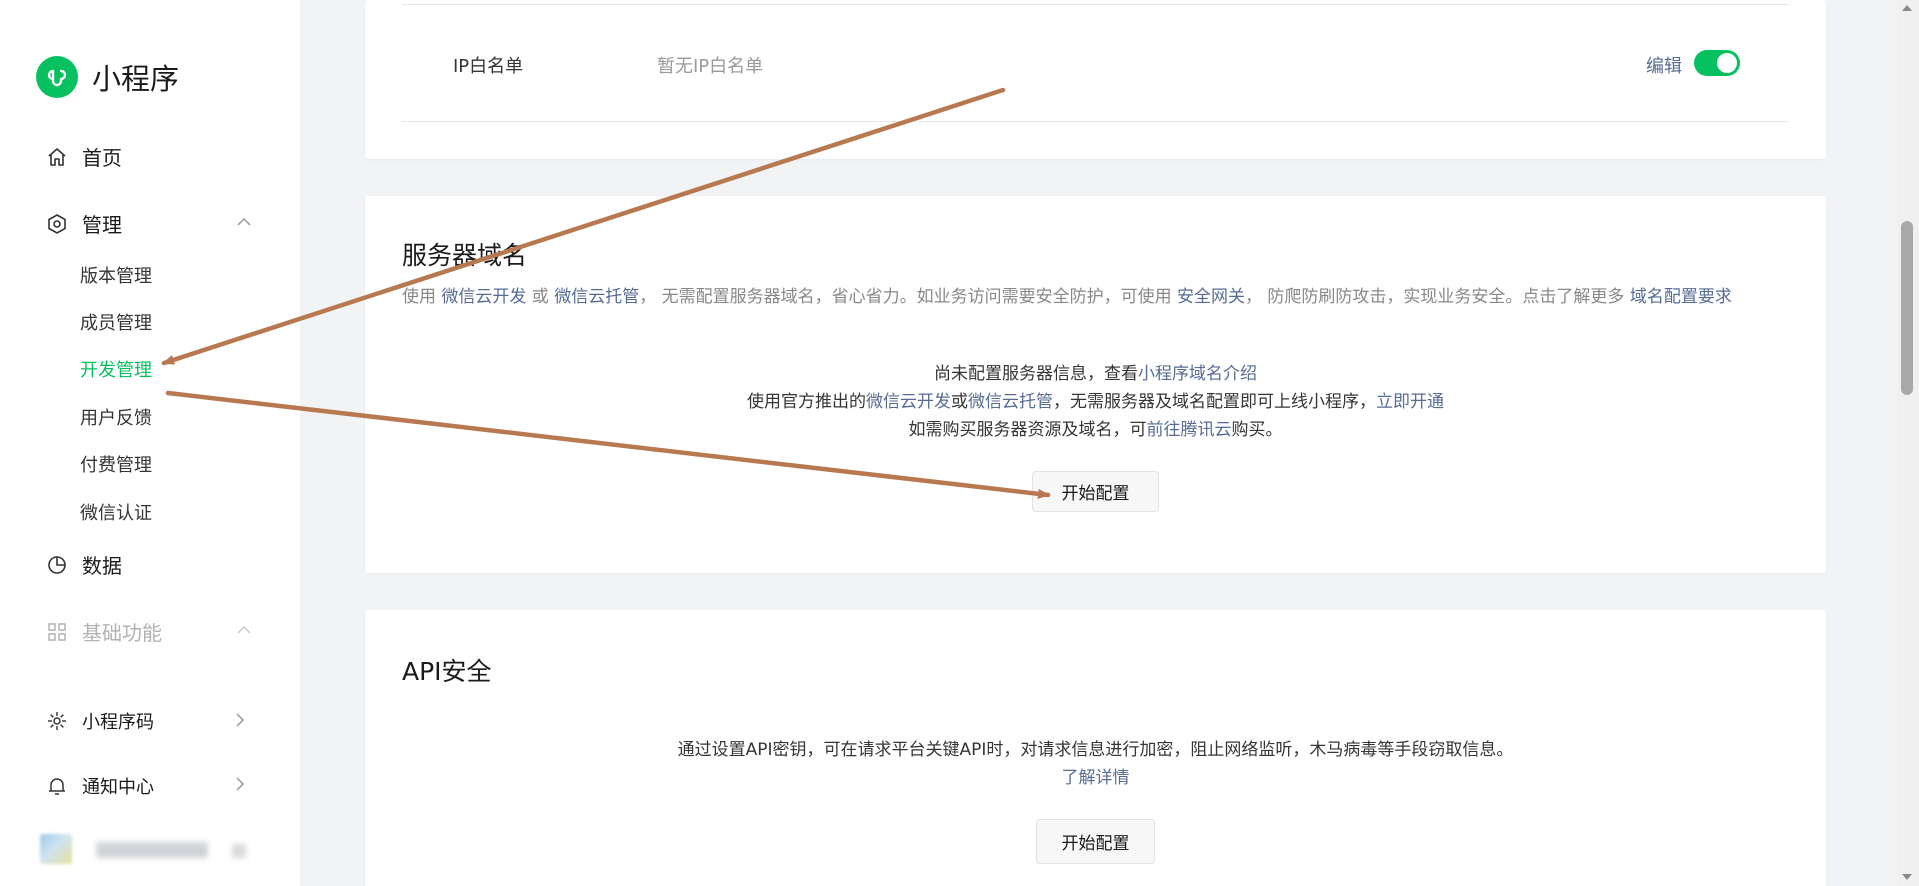 Image resolution: width=1919 pixels, height=886 pixels. I want to click on scrollbar-thumb, so click(1907, 308).